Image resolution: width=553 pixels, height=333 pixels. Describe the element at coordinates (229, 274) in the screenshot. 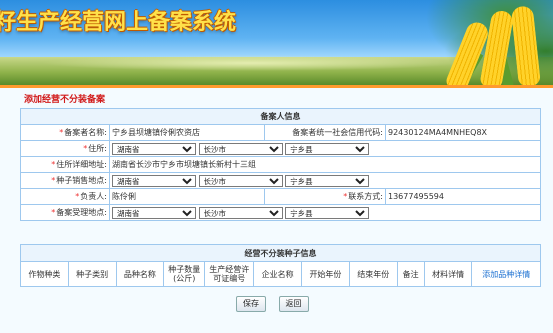

I see `col-license-number: 生产经营许可证编号` at that location.